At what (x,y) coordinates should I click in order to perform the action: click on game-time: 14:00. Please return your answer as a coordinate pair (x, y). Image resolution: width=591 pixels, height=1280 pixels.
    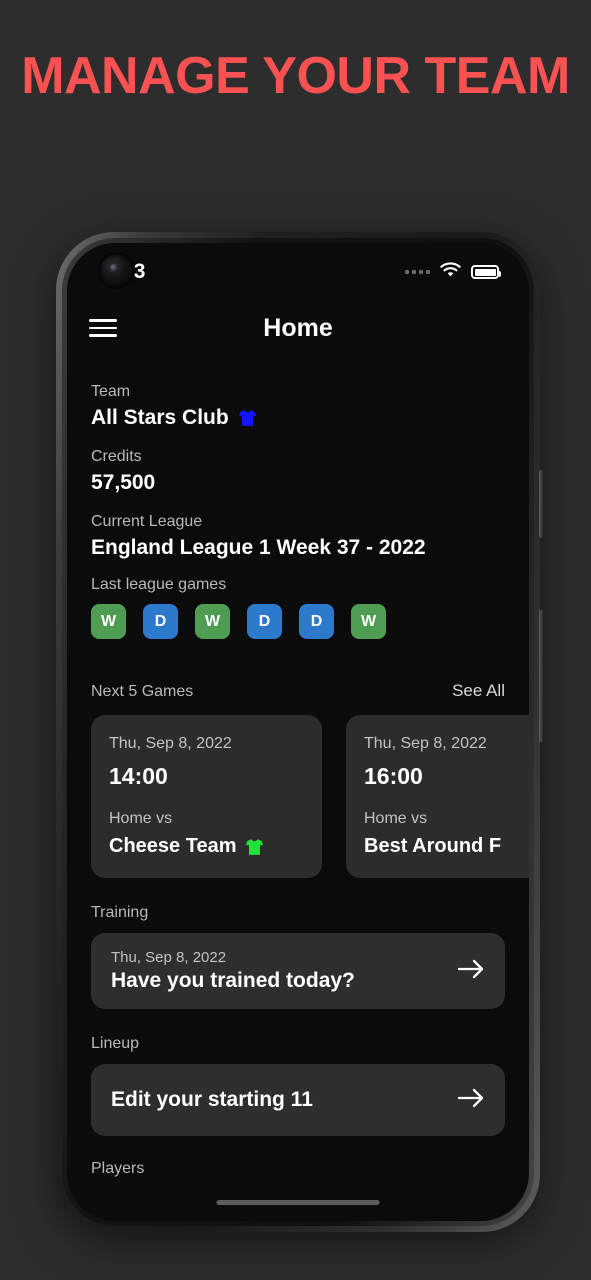
    Looking at the image, I should click on (138, 776).